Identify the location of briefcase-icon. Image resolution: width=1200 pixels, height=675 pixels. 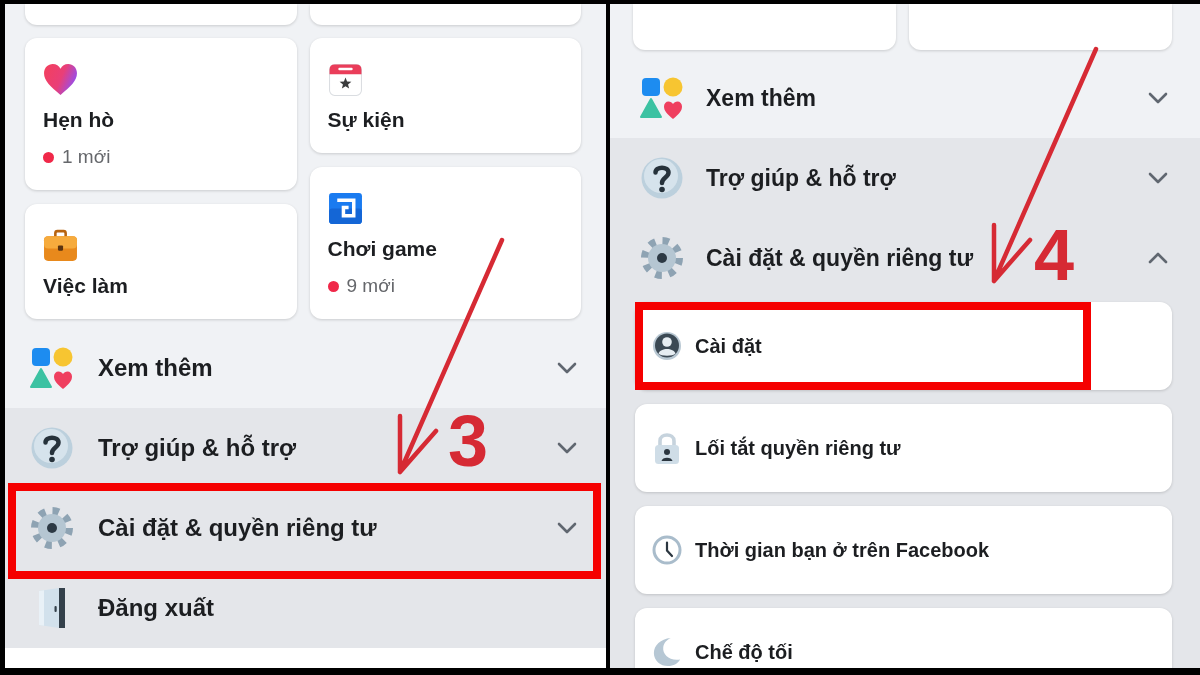
(60, 245).